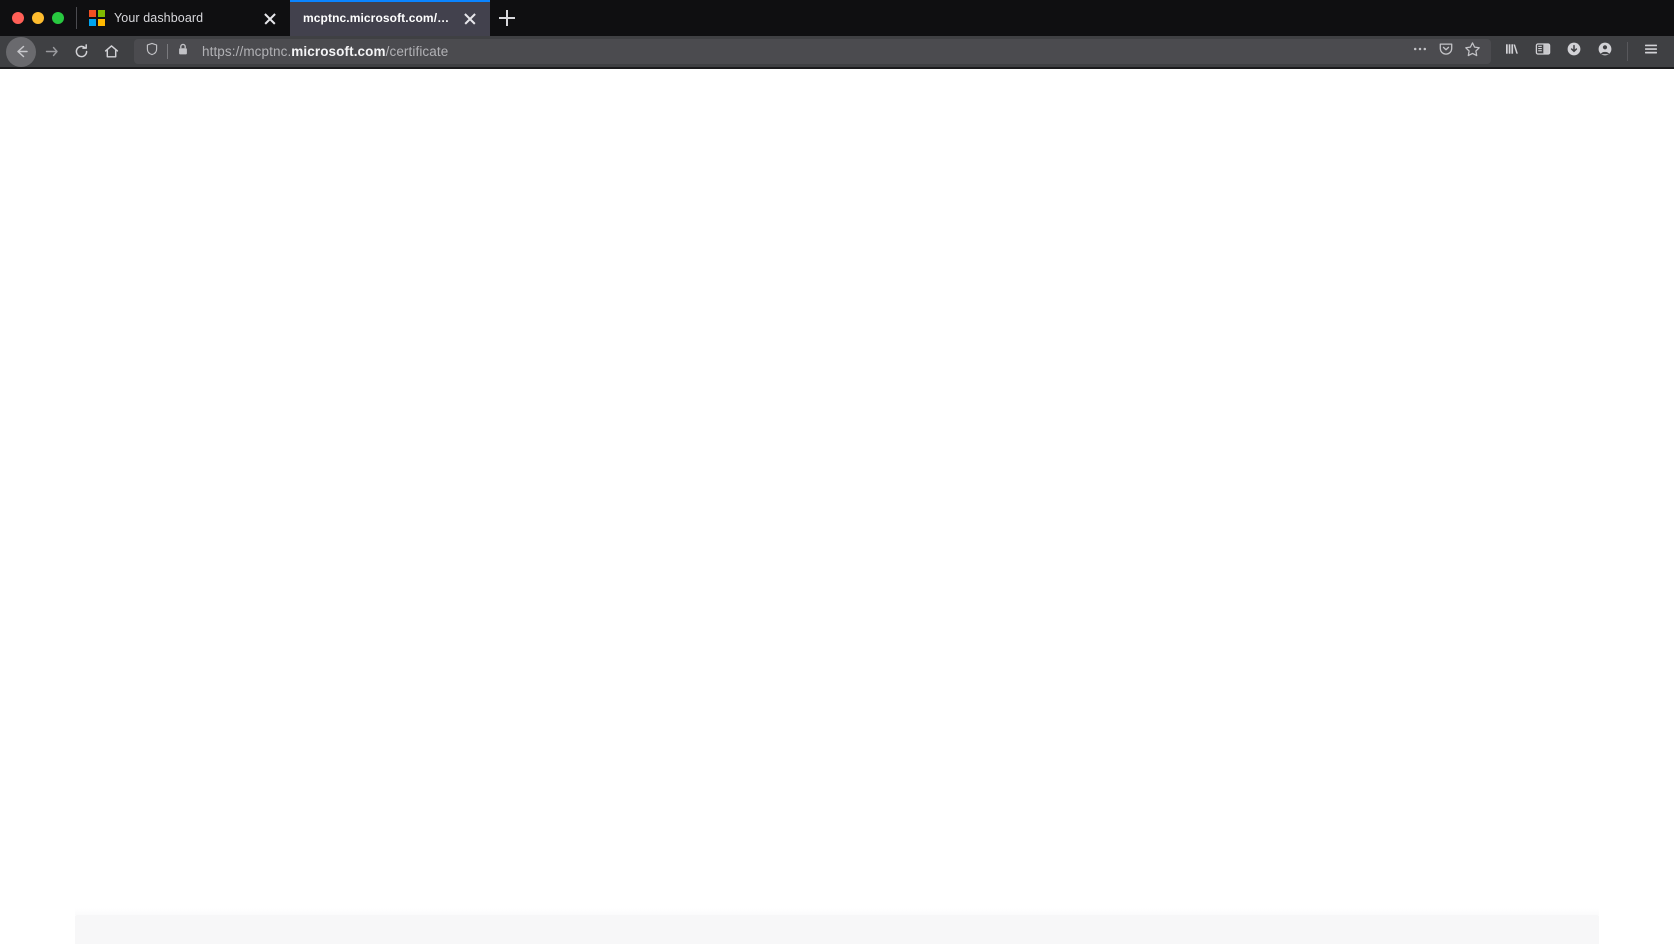 This screenshot has height=944, width=1674. I want to click on url-input: https://mcptnc.microsoft.com/certificate, so click(812, 51).